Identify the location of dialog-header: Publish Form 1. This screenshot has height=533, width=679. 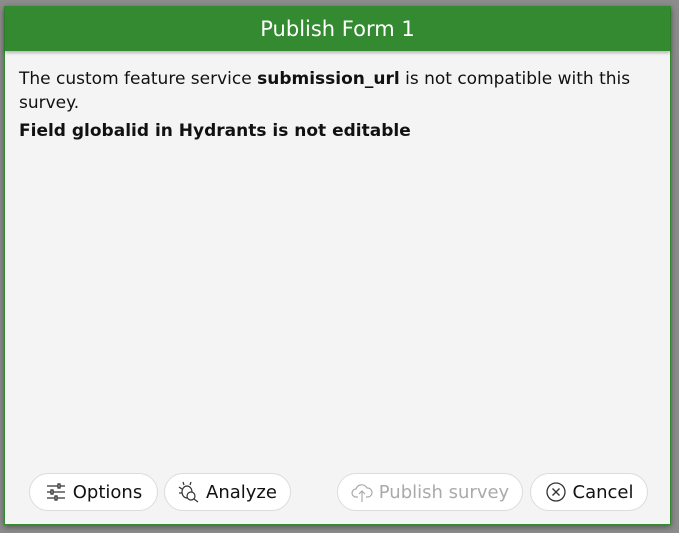
(337, 28).